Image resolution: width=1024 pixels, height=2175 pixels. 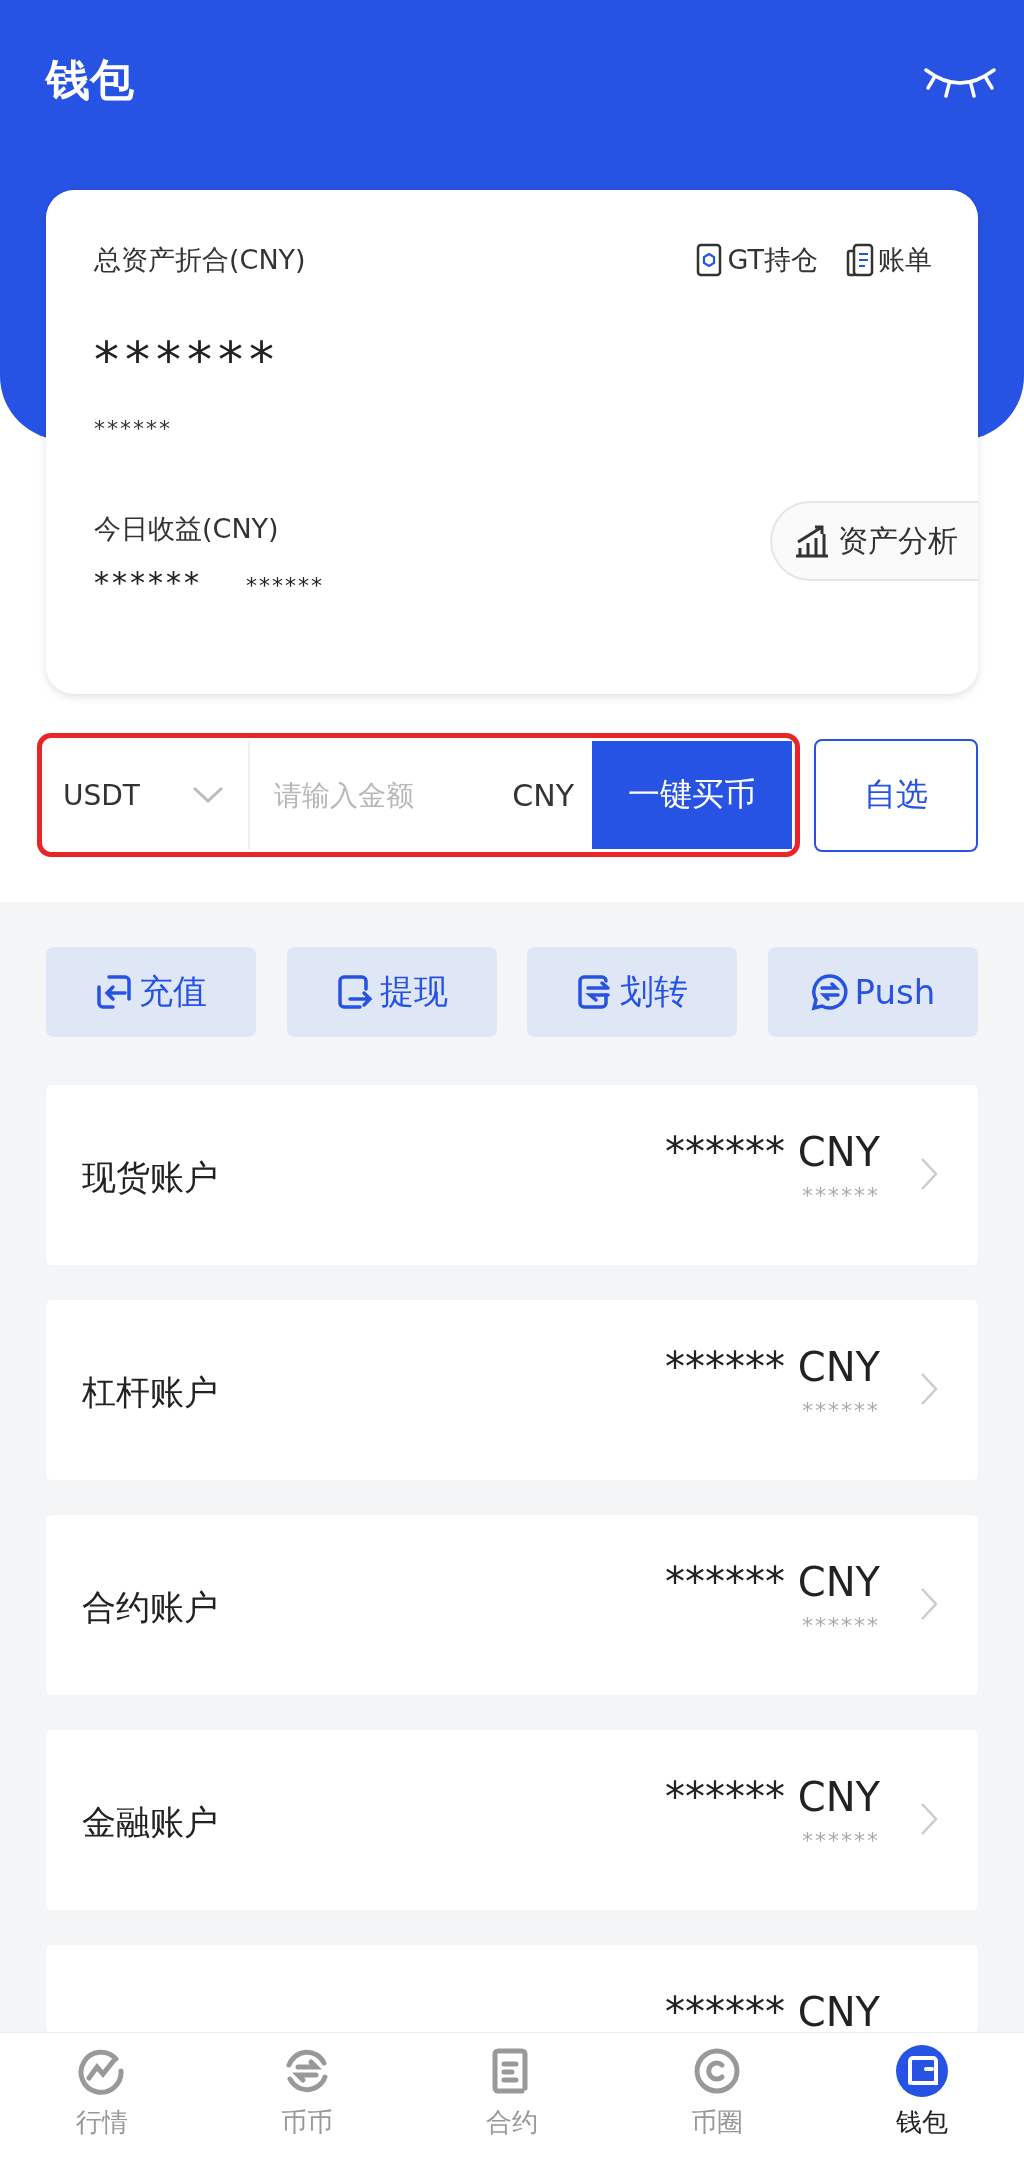 What do you see at coordinates (354, 992) in the screenshot?
I see `withdraw-icon` at bounding box center [354, 992].